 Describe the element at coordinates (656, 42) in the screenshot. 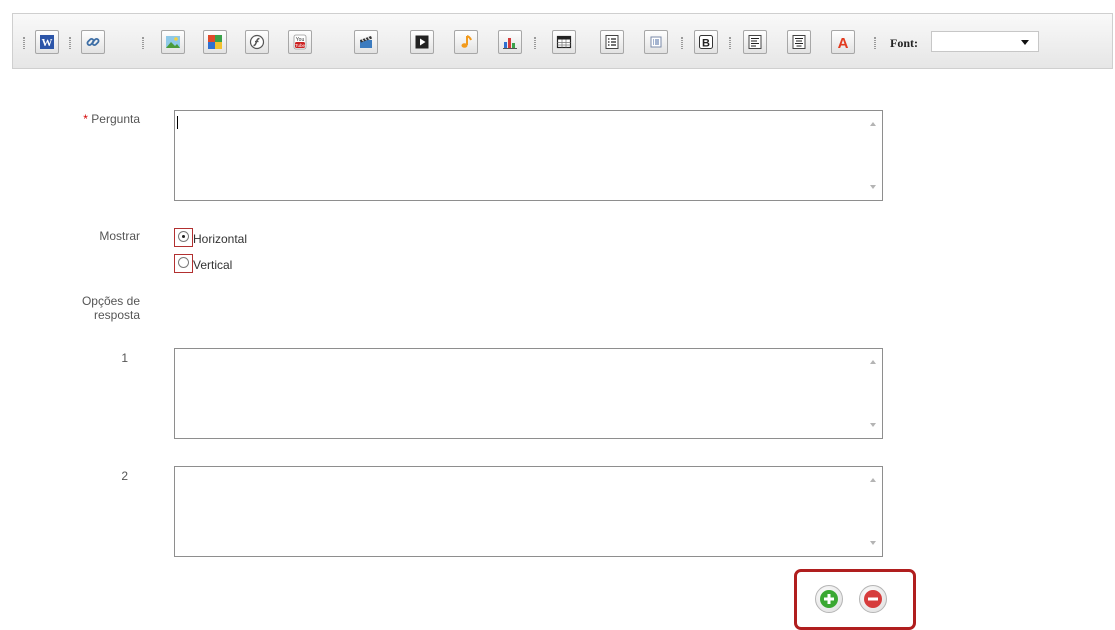

I see `small-list-icon` at that location.